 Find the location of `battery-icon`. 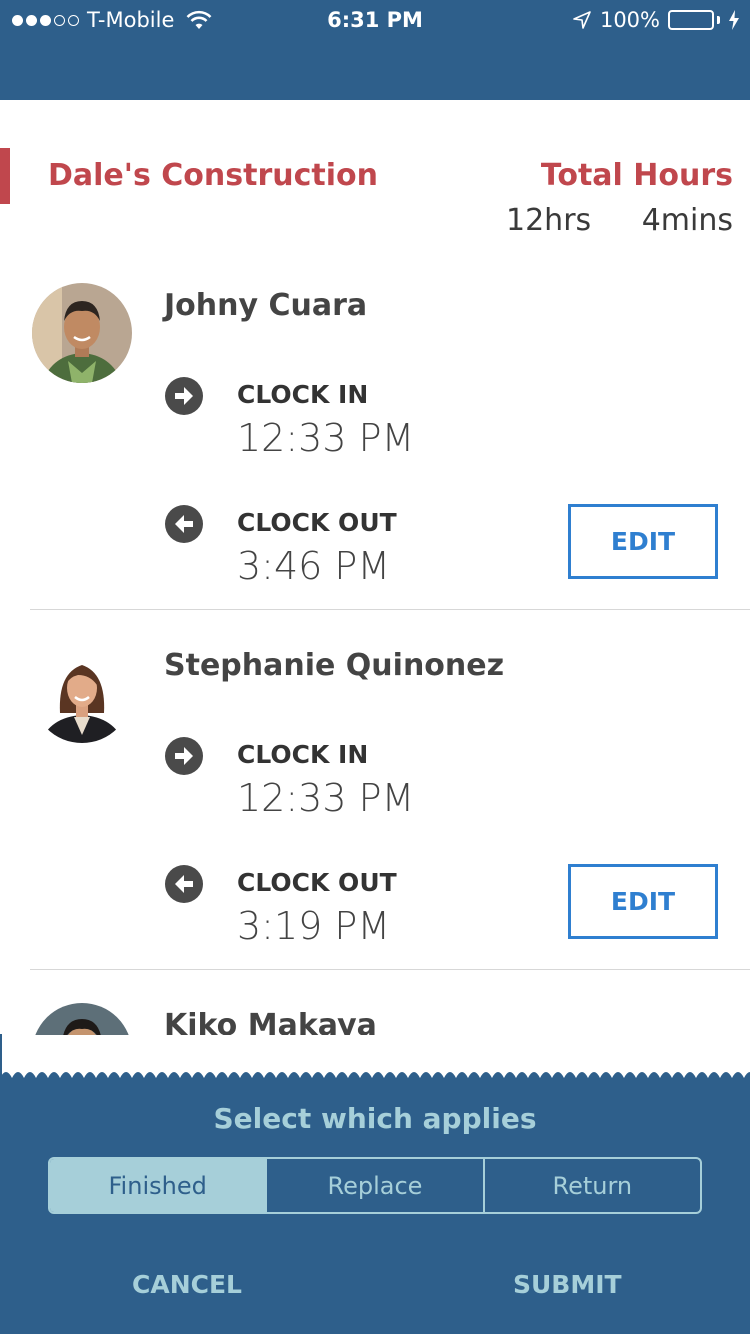

battery-icon is located at coordinates (694, 20).